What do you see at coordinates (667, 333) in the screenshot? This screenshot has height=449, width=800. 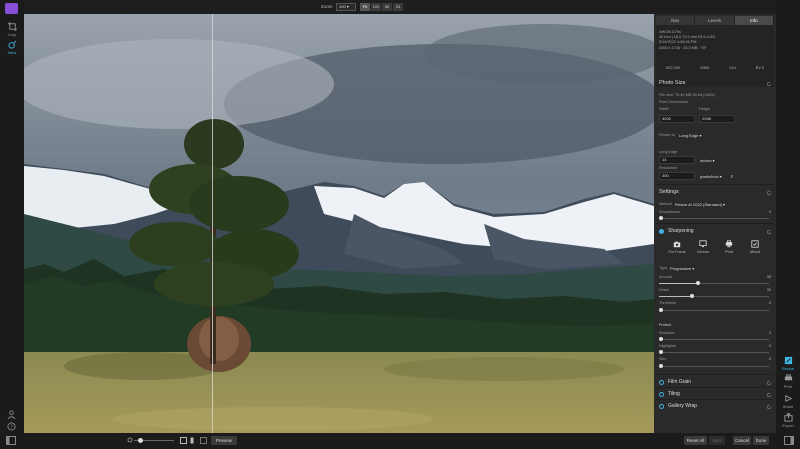 I see `shadows-label: Shadows` at bounding box center [667, 333].